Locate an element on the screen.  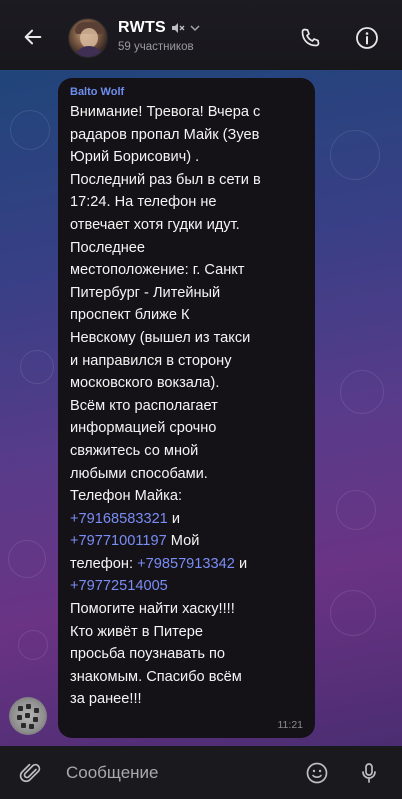
message-input-bar is located at coordinates (201, 772).